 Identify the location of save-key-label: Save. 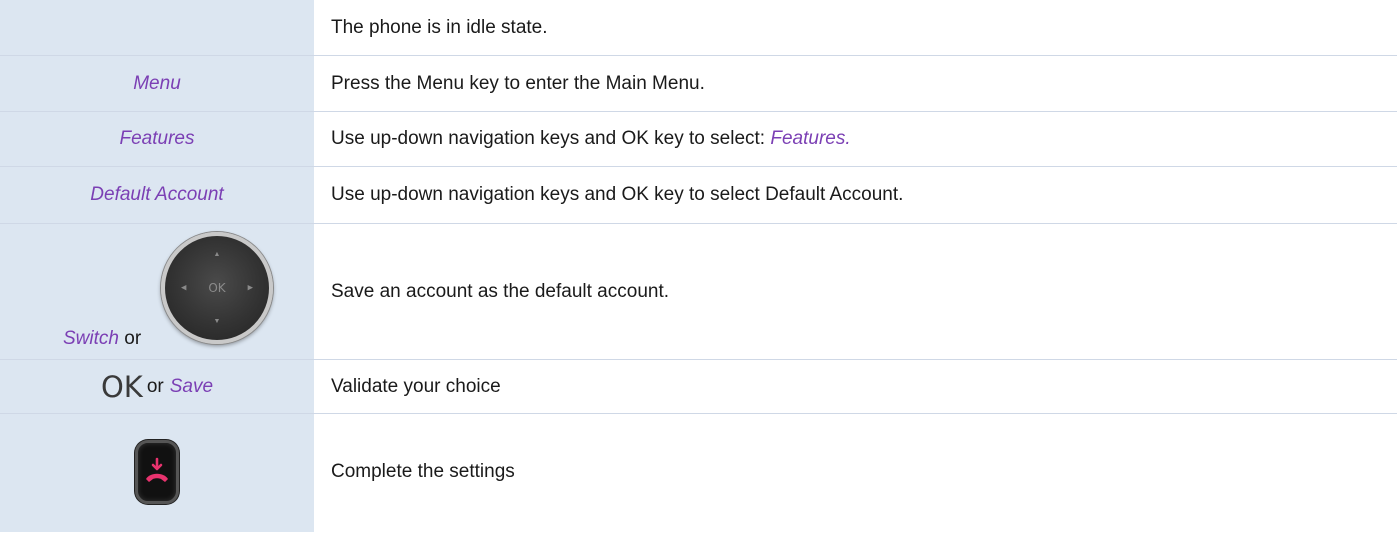
(191, 386).